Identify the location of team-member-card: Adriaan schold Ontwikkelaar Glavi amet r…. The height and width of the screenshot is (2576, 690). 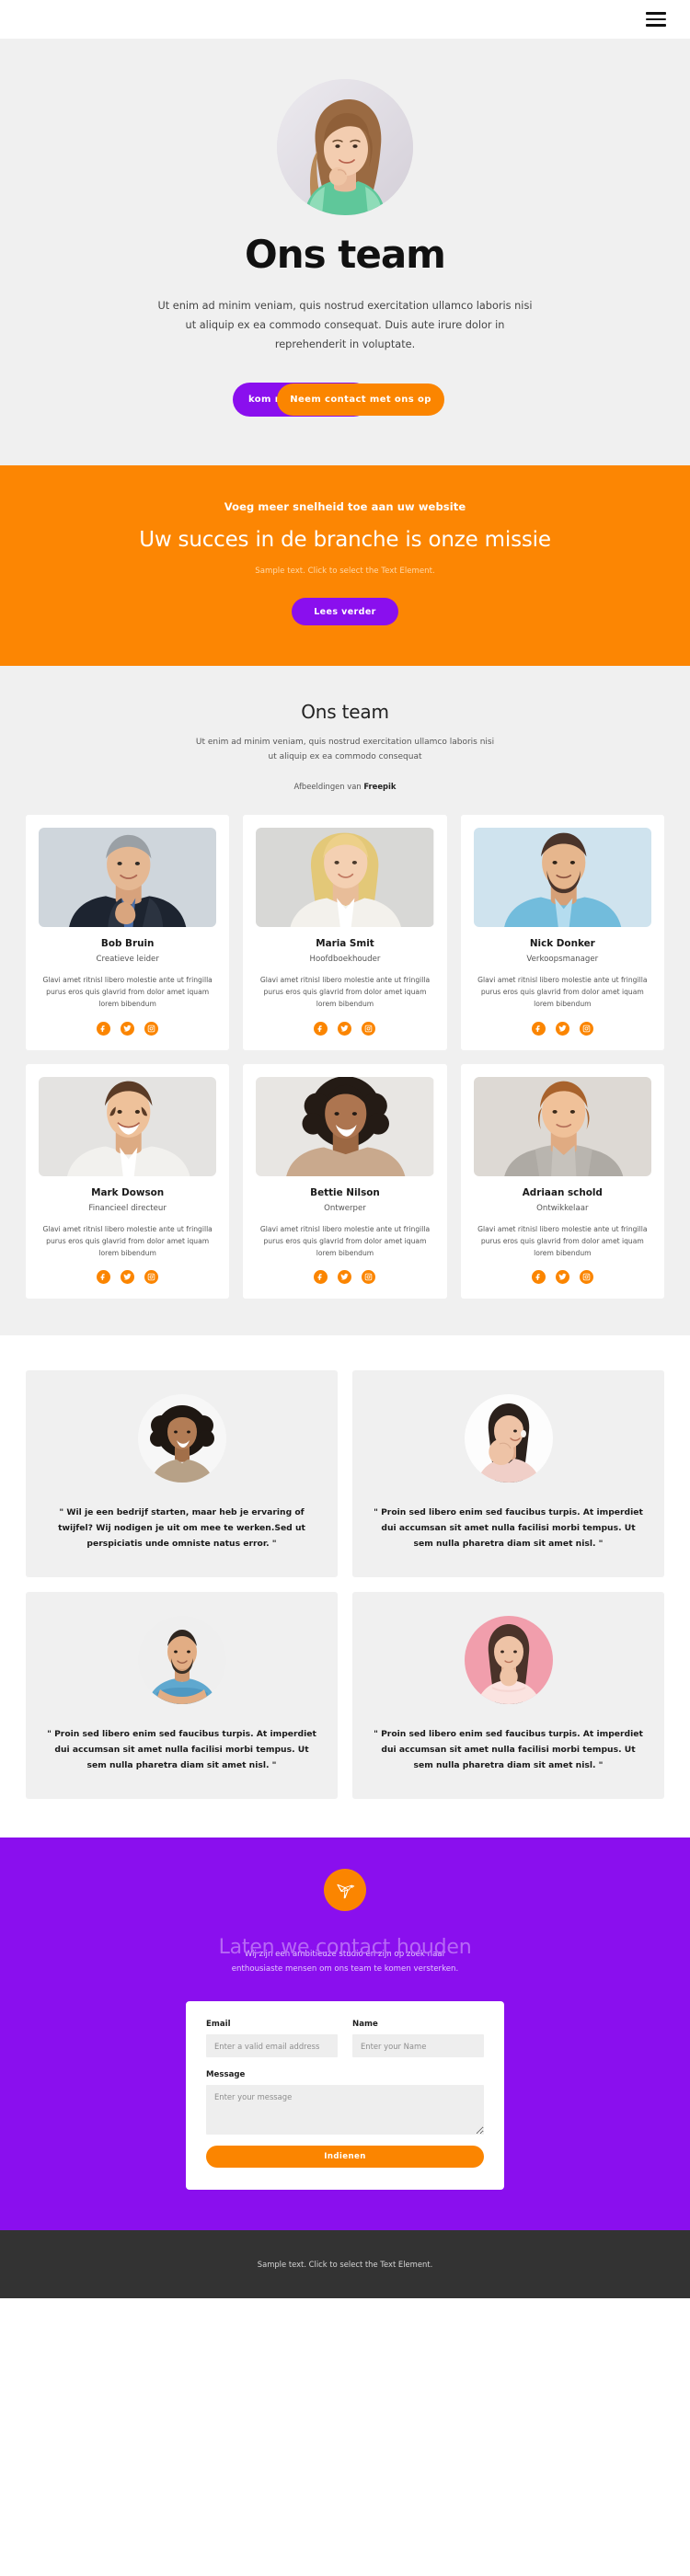
(562, 1181).